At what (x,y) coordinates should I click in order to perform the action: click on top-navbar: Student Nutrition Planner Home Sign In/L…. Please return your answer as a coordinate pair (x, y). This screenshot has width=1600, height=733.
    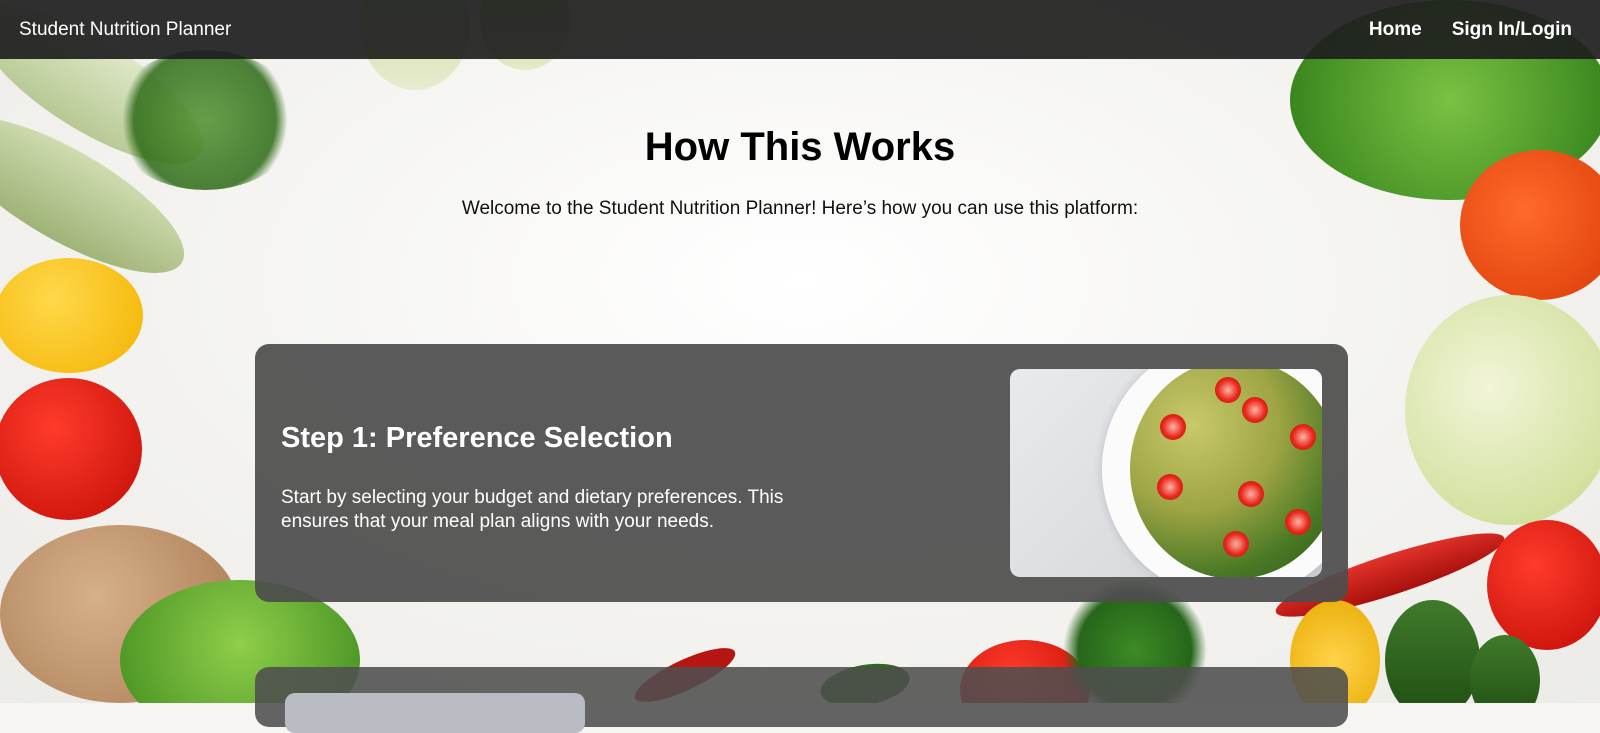
    Looking at the image, I should click on (800, 29).